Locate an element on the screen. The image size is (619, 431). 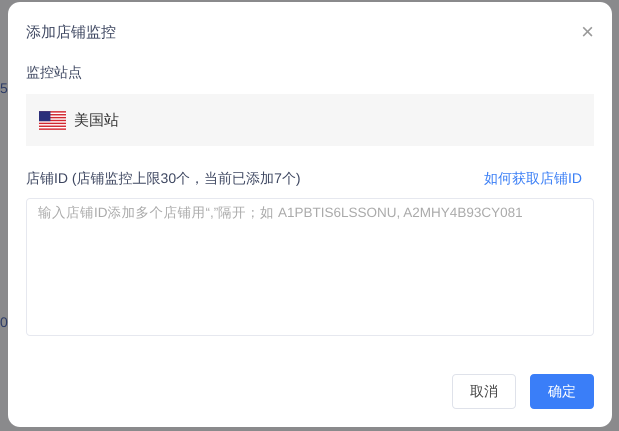
background-text: 0 is located at coordinates (4, 322).